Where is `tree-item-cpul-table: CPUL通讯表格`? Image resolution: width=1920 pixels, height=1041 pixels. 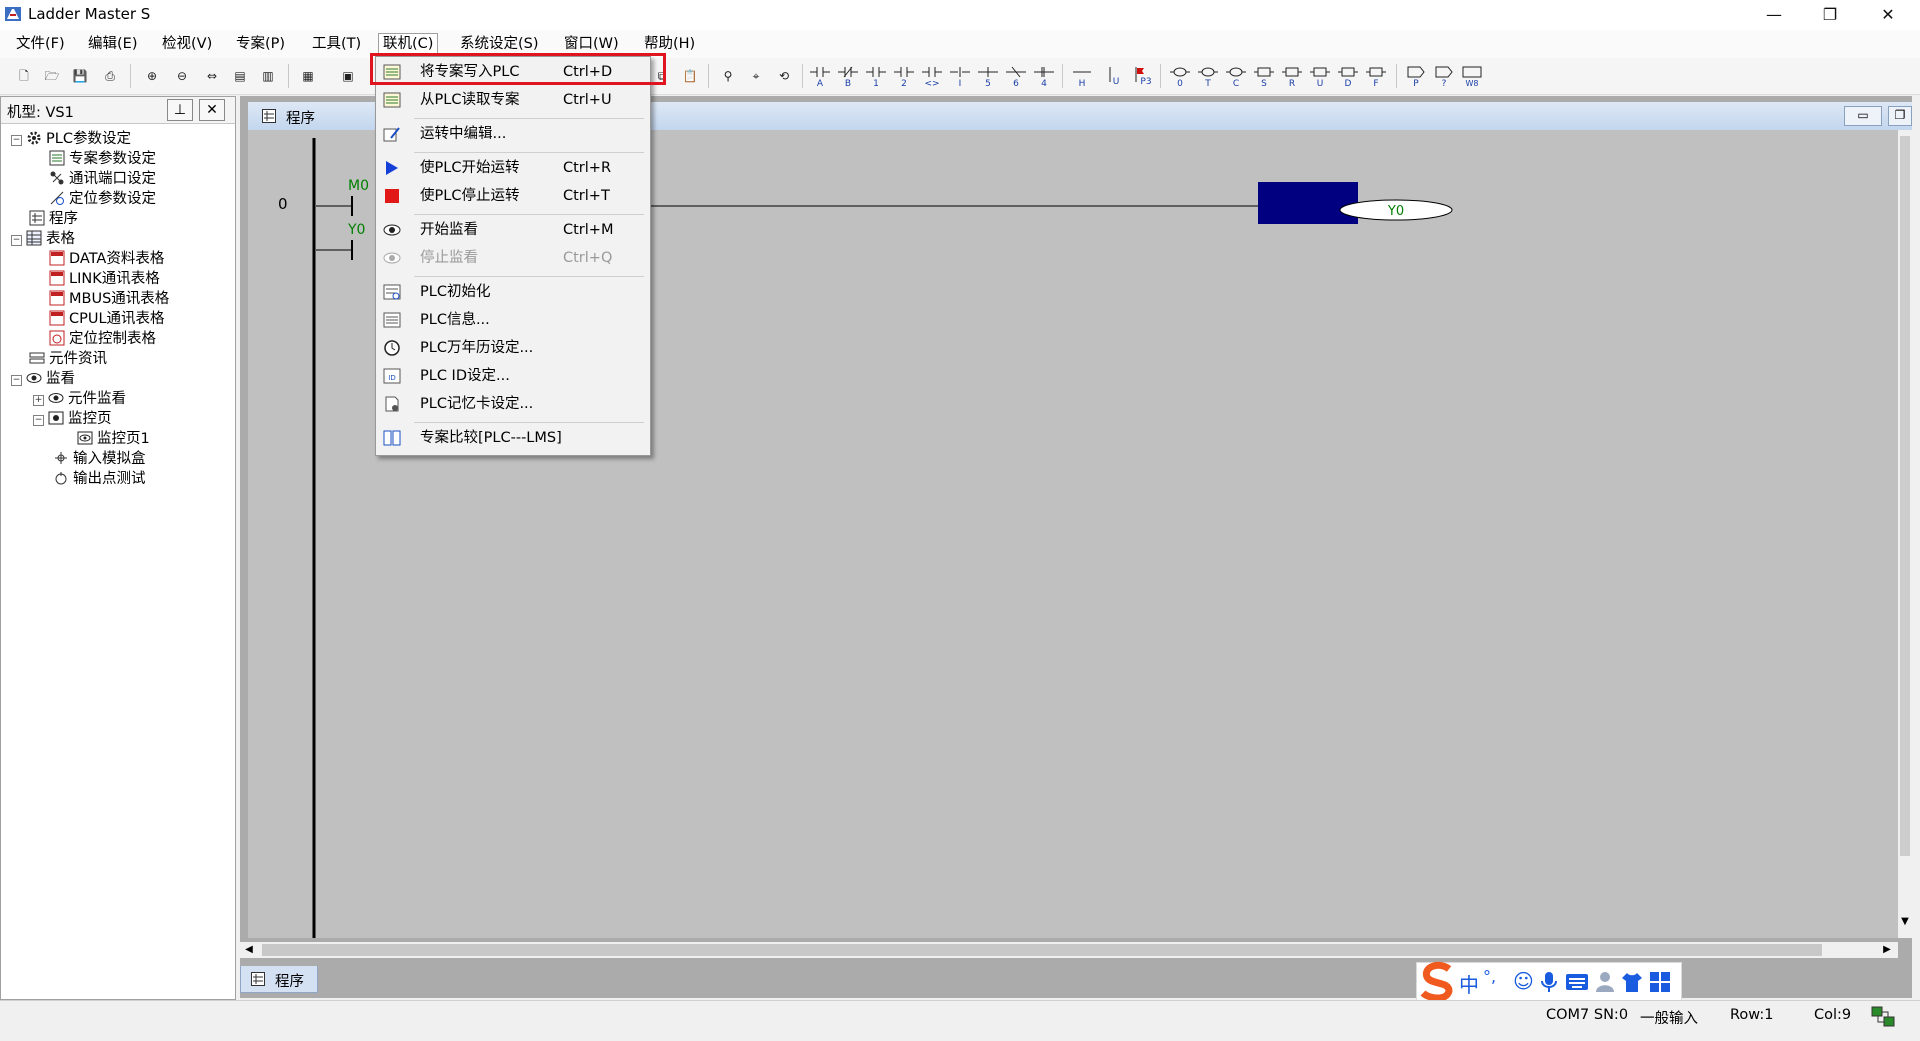 tree-item-cpul-table: CPUL通讯表格 is located at coordinates (107, 319).